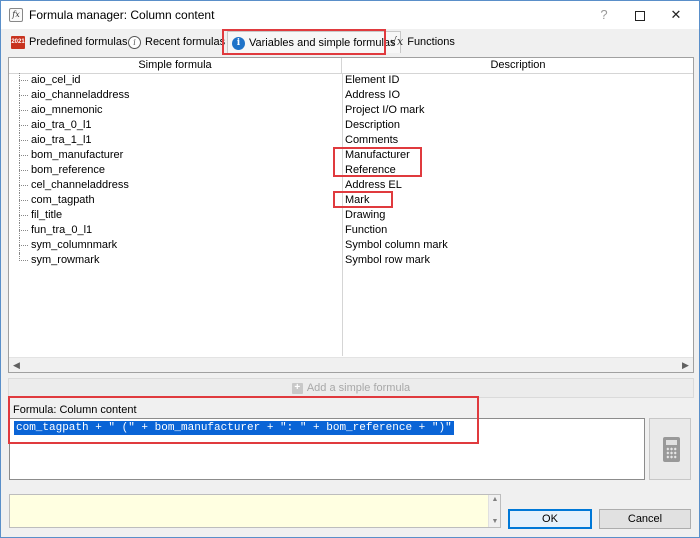  What do you see at coordinates (350, 15) in the screenshot?
I see `title-bar: fx Formula manager: Column content ? ✕` at bounding box center [350, 15].